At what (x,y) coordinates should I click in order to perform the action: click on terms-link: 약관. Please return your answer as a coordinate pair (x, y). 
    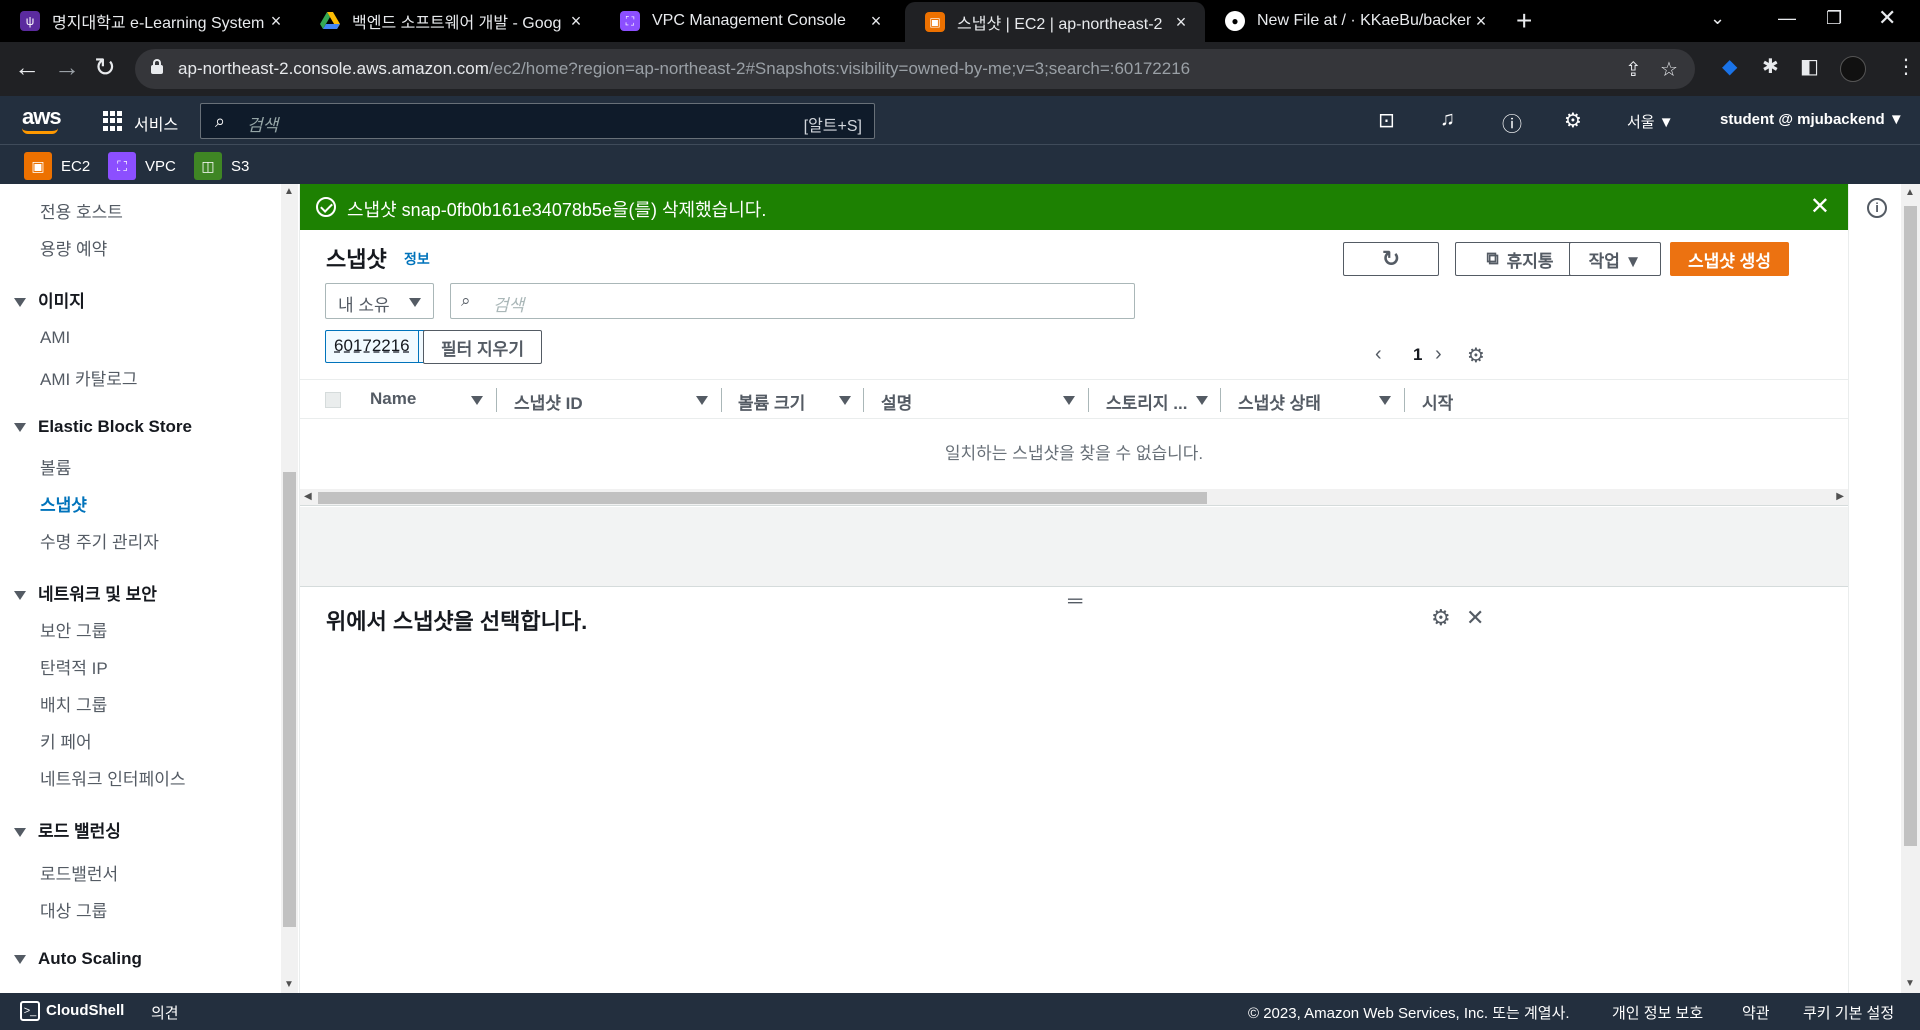
    Looking at the image, I should click on (1756, 1012).